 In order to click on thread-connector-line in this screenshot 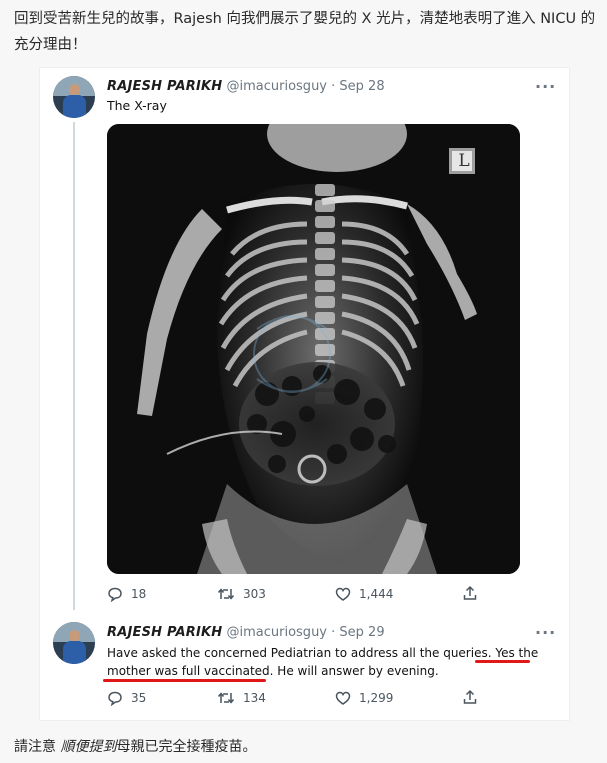, I will do `click(74, 366)`.